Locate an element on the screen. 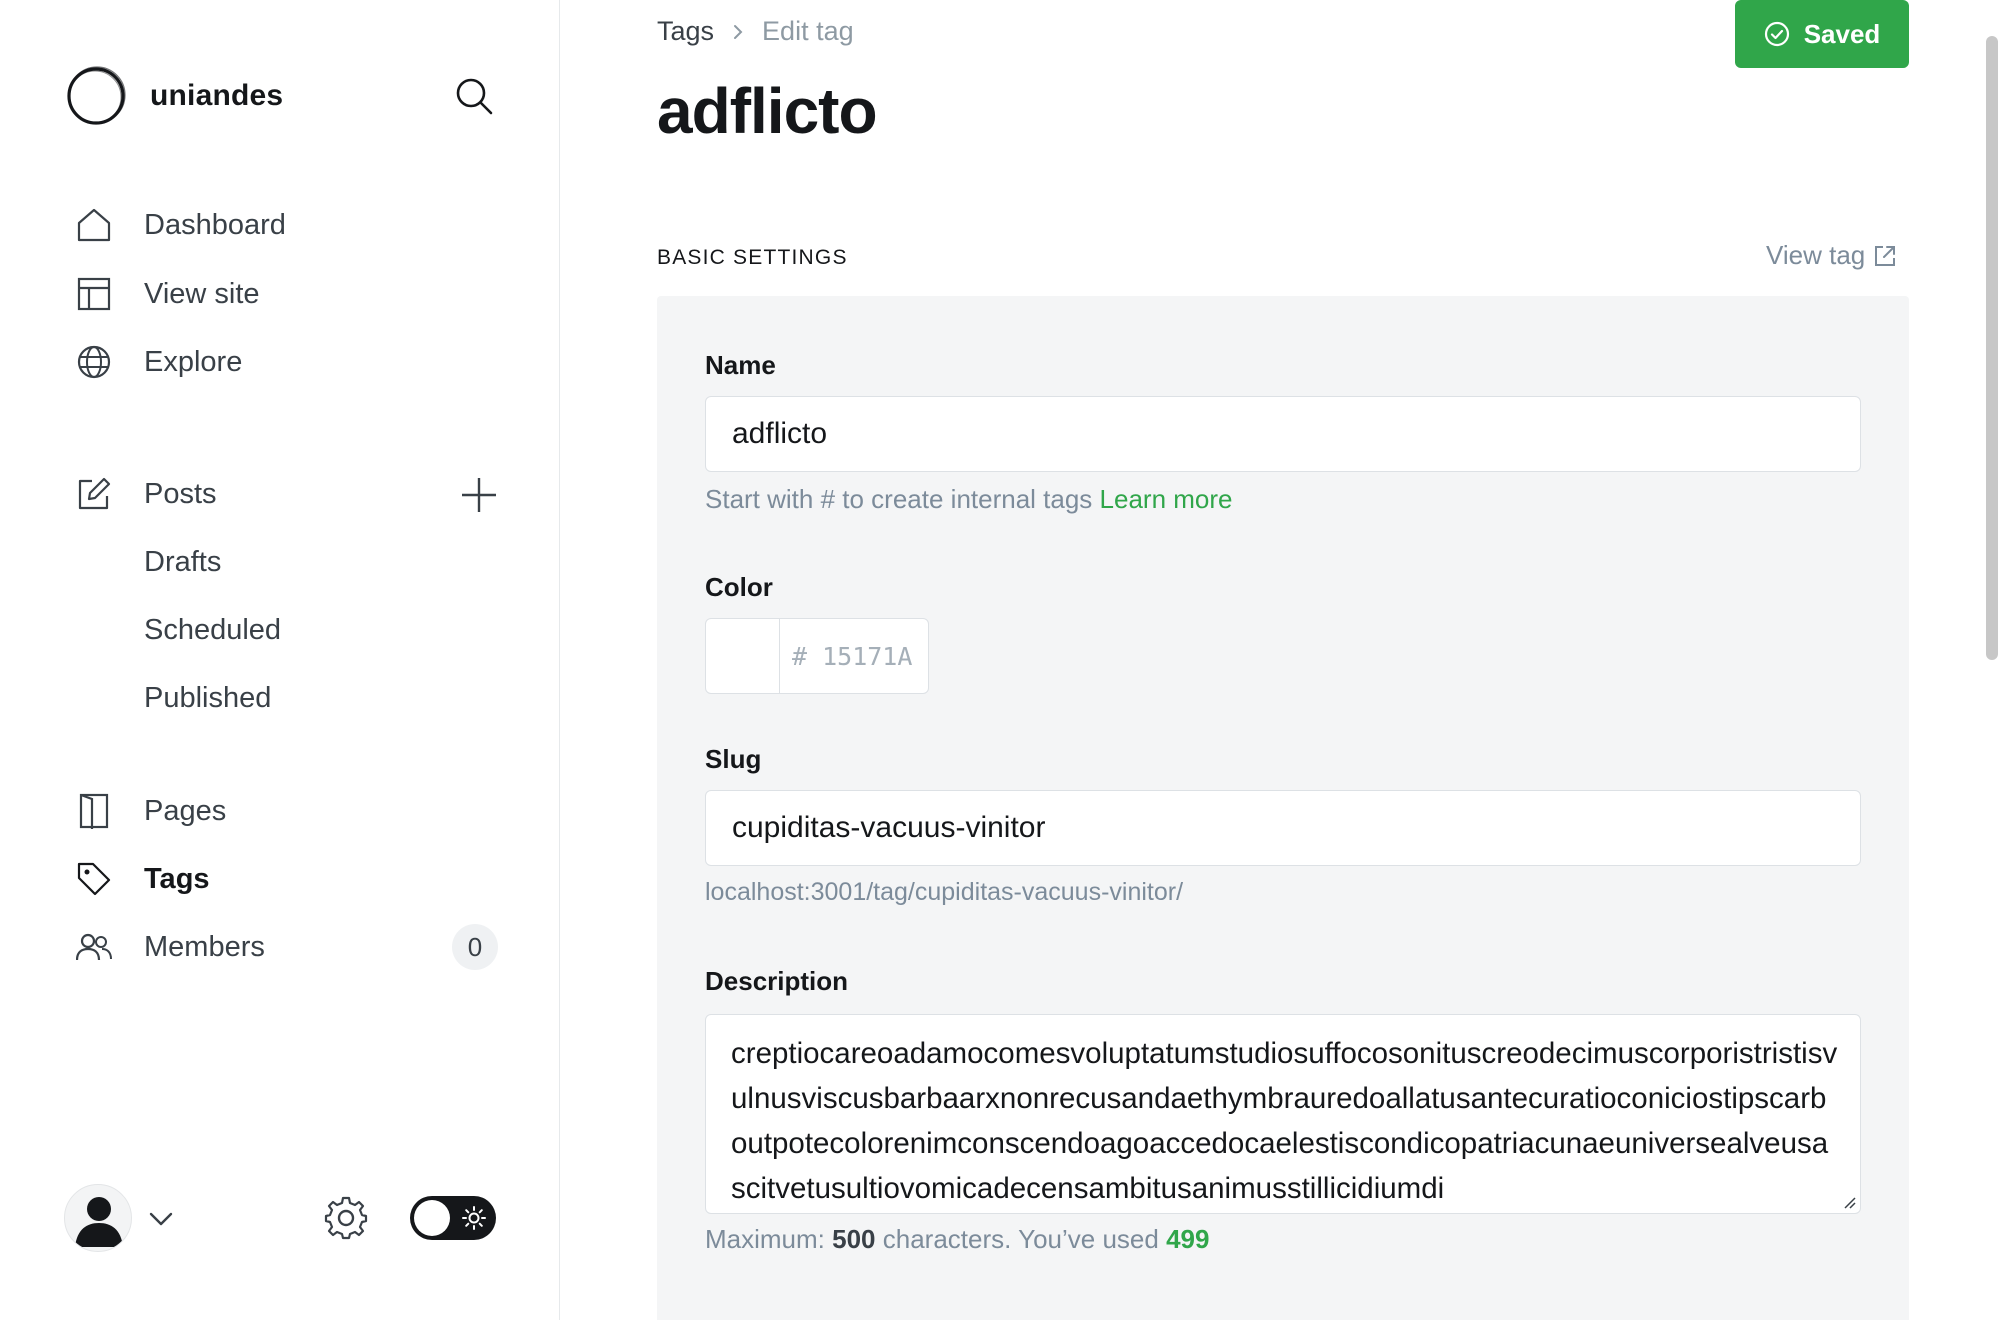 This screenshot has width=2000, height=1320. color-picker: # 15171A is located at coordinates (817, 656).